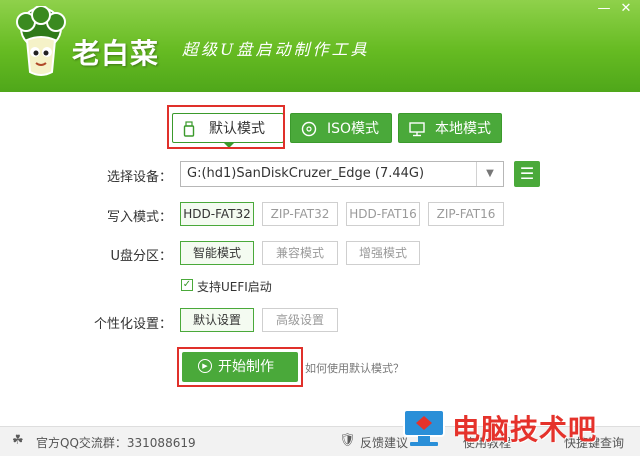 The height and width of the screenshot is (456, 640). I want to click on active-tab-pointer, so click(229, 145).